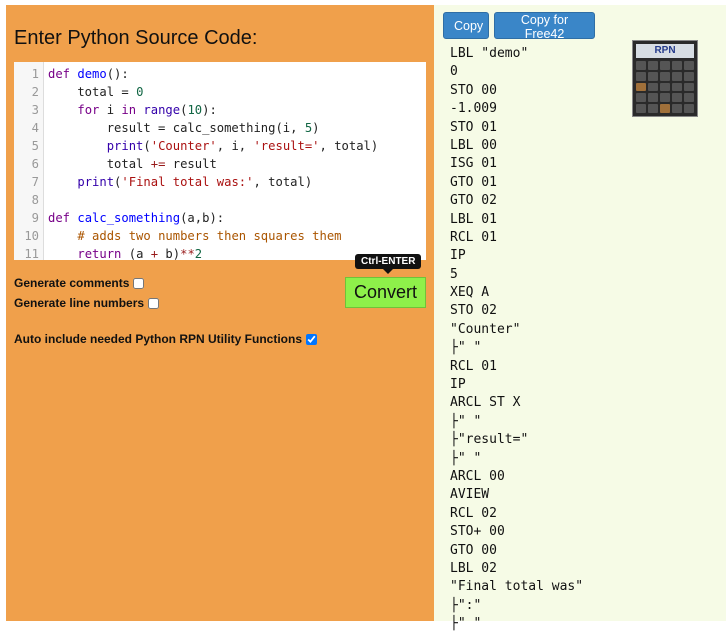  What do you see at coordinates (35, 200) in the screenshot?
I see `line-number: 8` at bounding box center [35, 200].